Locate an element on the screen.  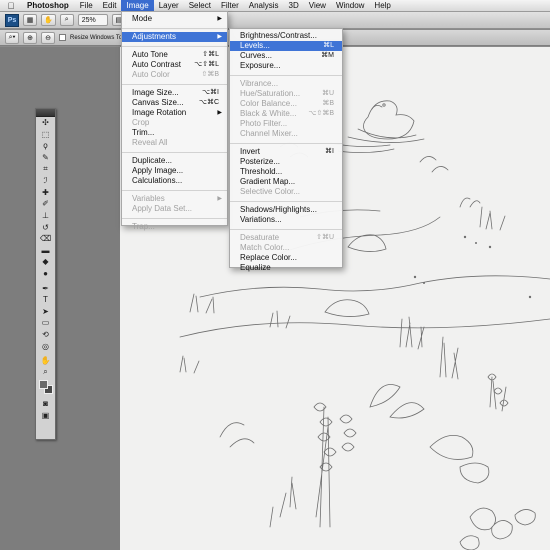
menu-item-shortcut: ⌘M is located at coordinates (327, 55).